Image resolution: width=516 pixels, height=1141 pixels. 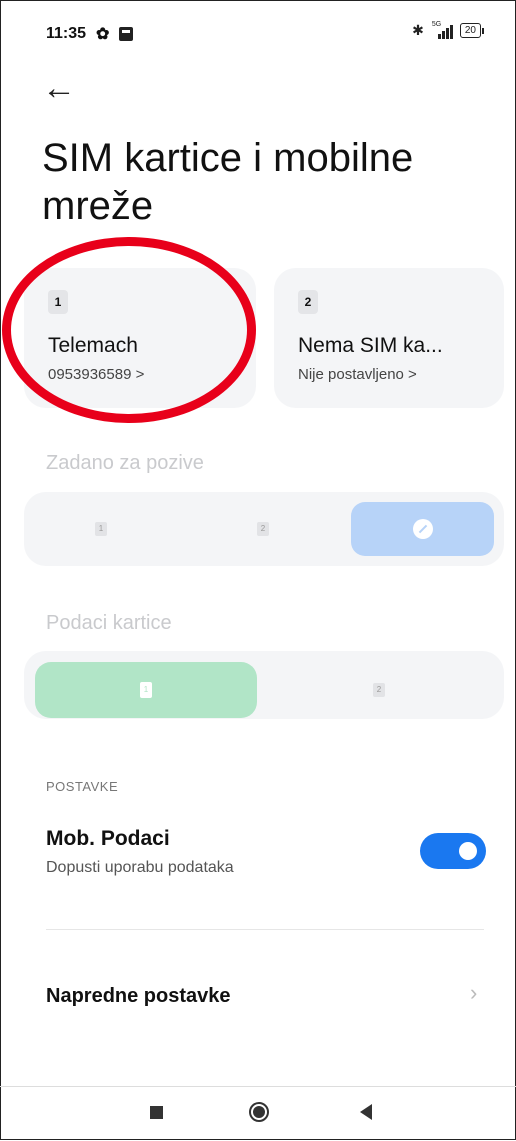 What do you see at coordinates (259, 1112) in the screenshot?
I see `home-icon` at bounding box center [259, 1112].